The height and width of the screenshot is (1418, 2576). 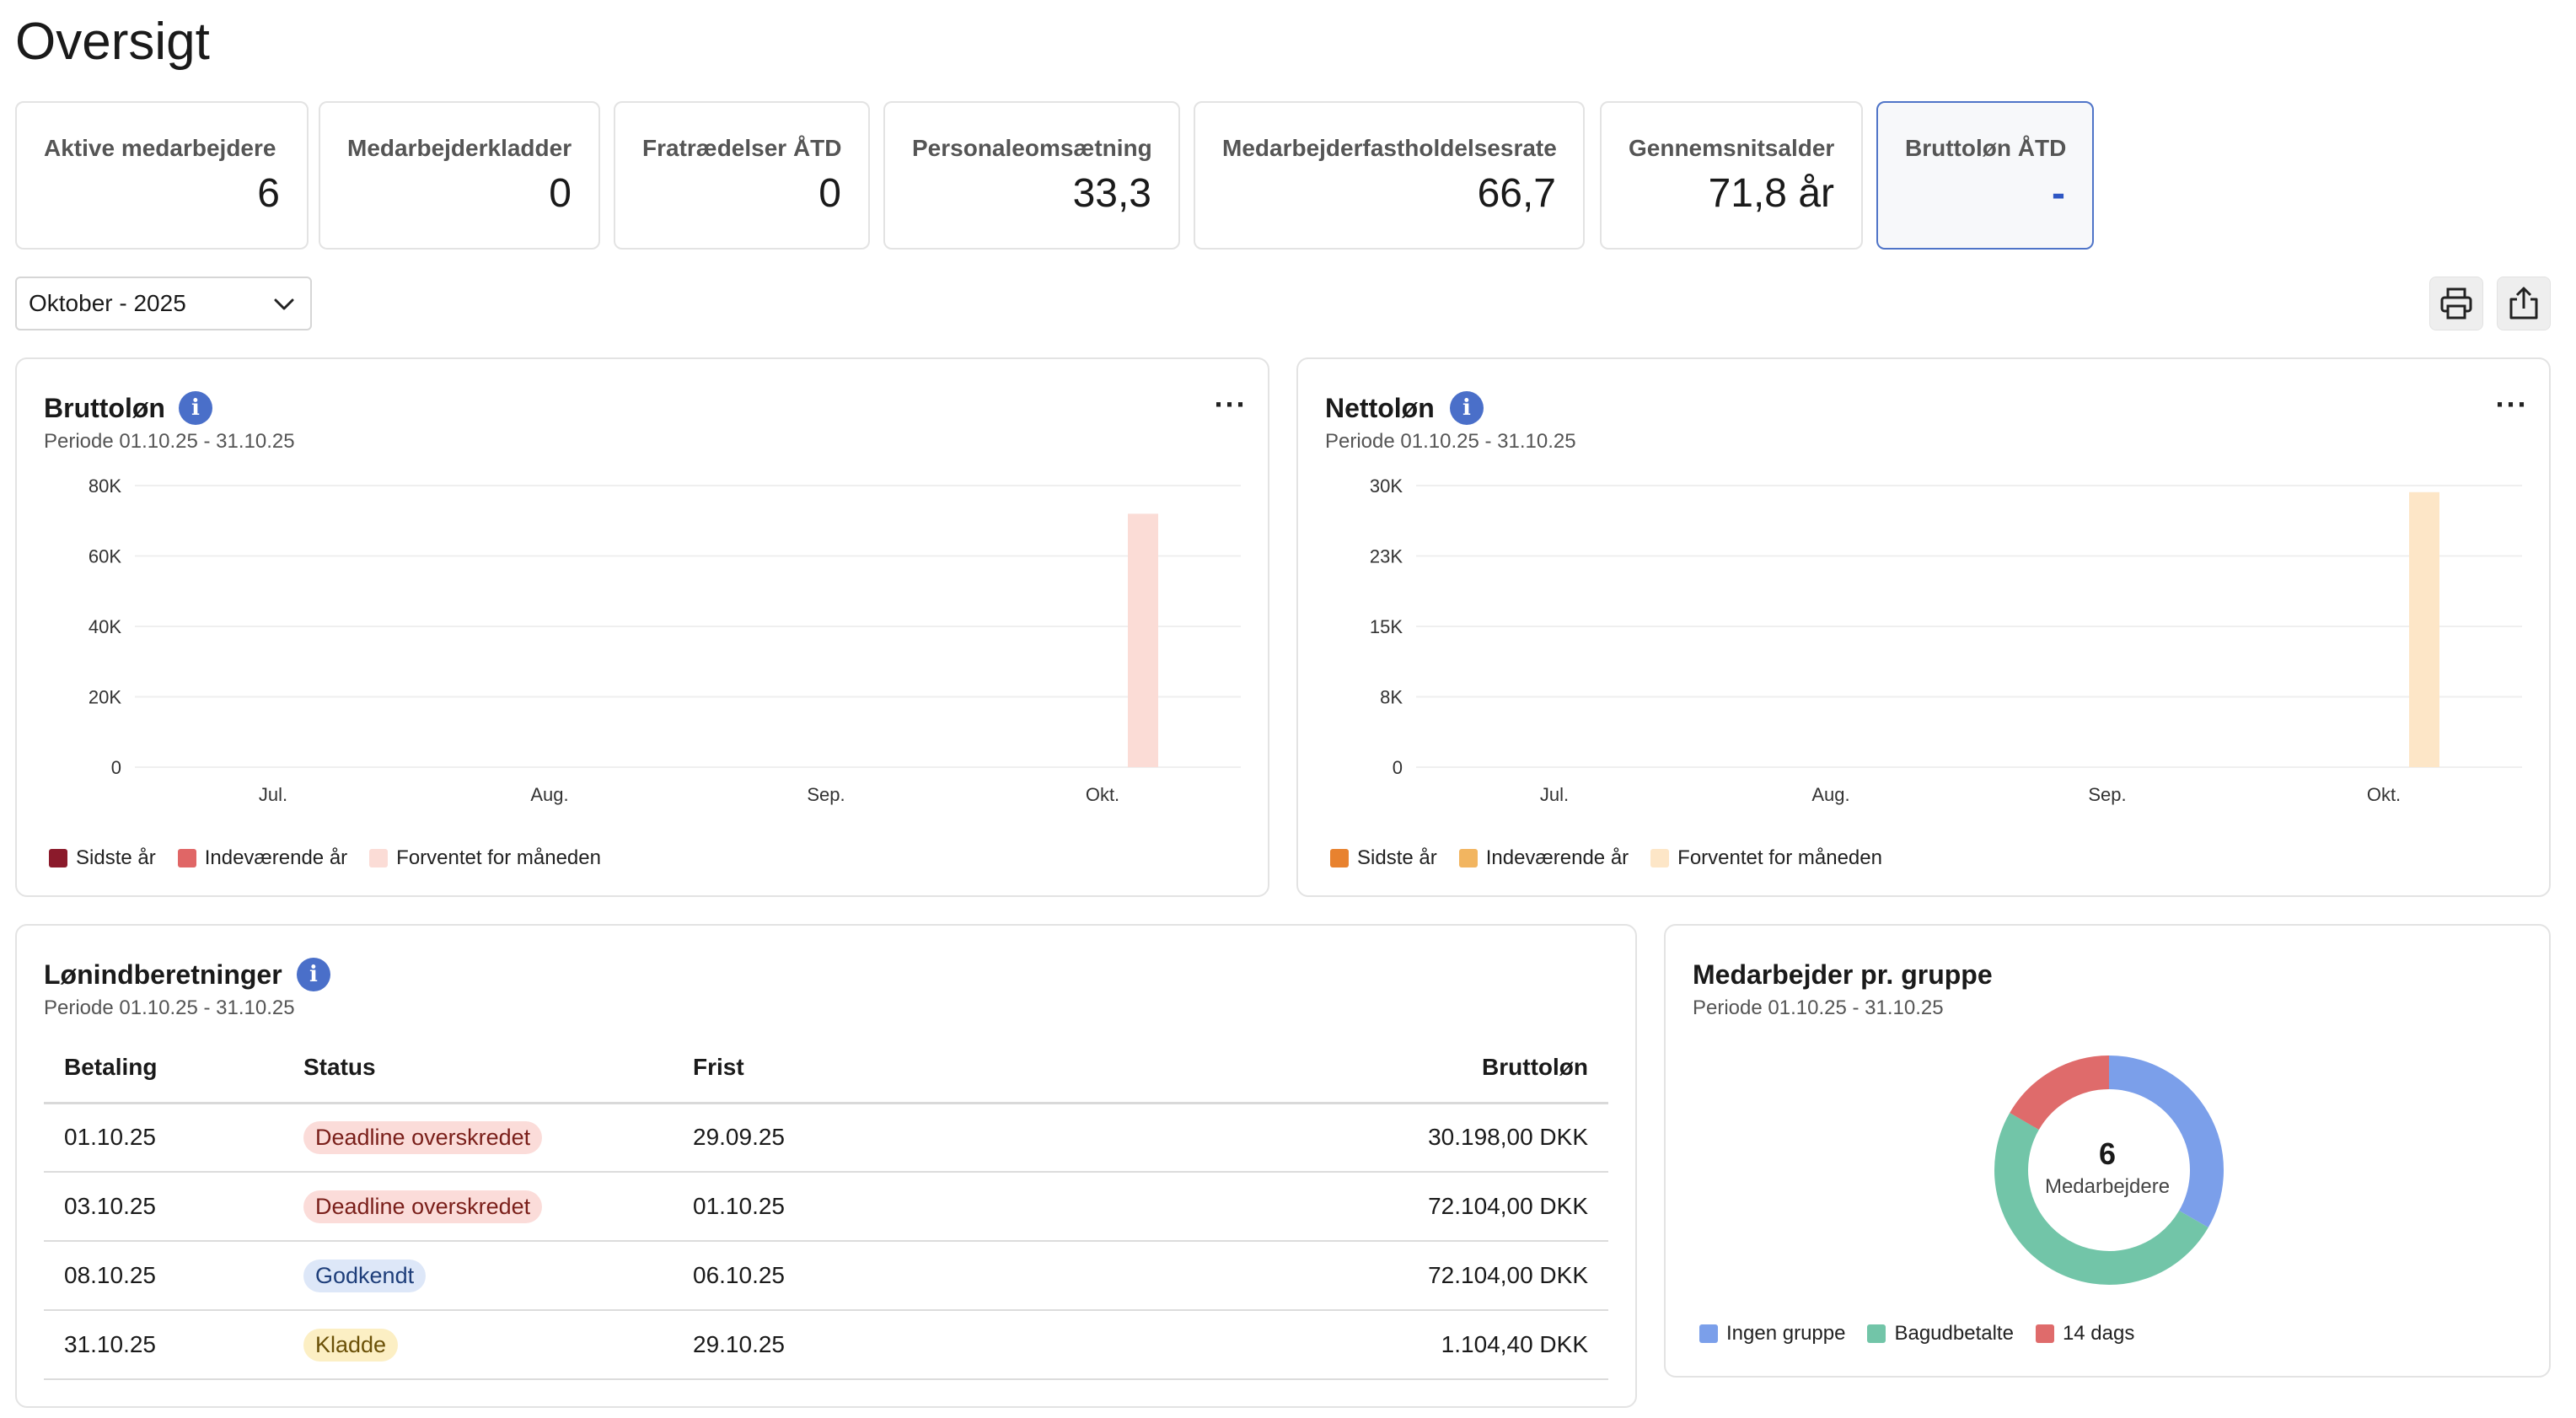 What do you see at coordinates (1389, 148) in the screenshot?
I see `kpi-label: Medarbejderfastholdelsesrate` at bounding box center [1389, 148].